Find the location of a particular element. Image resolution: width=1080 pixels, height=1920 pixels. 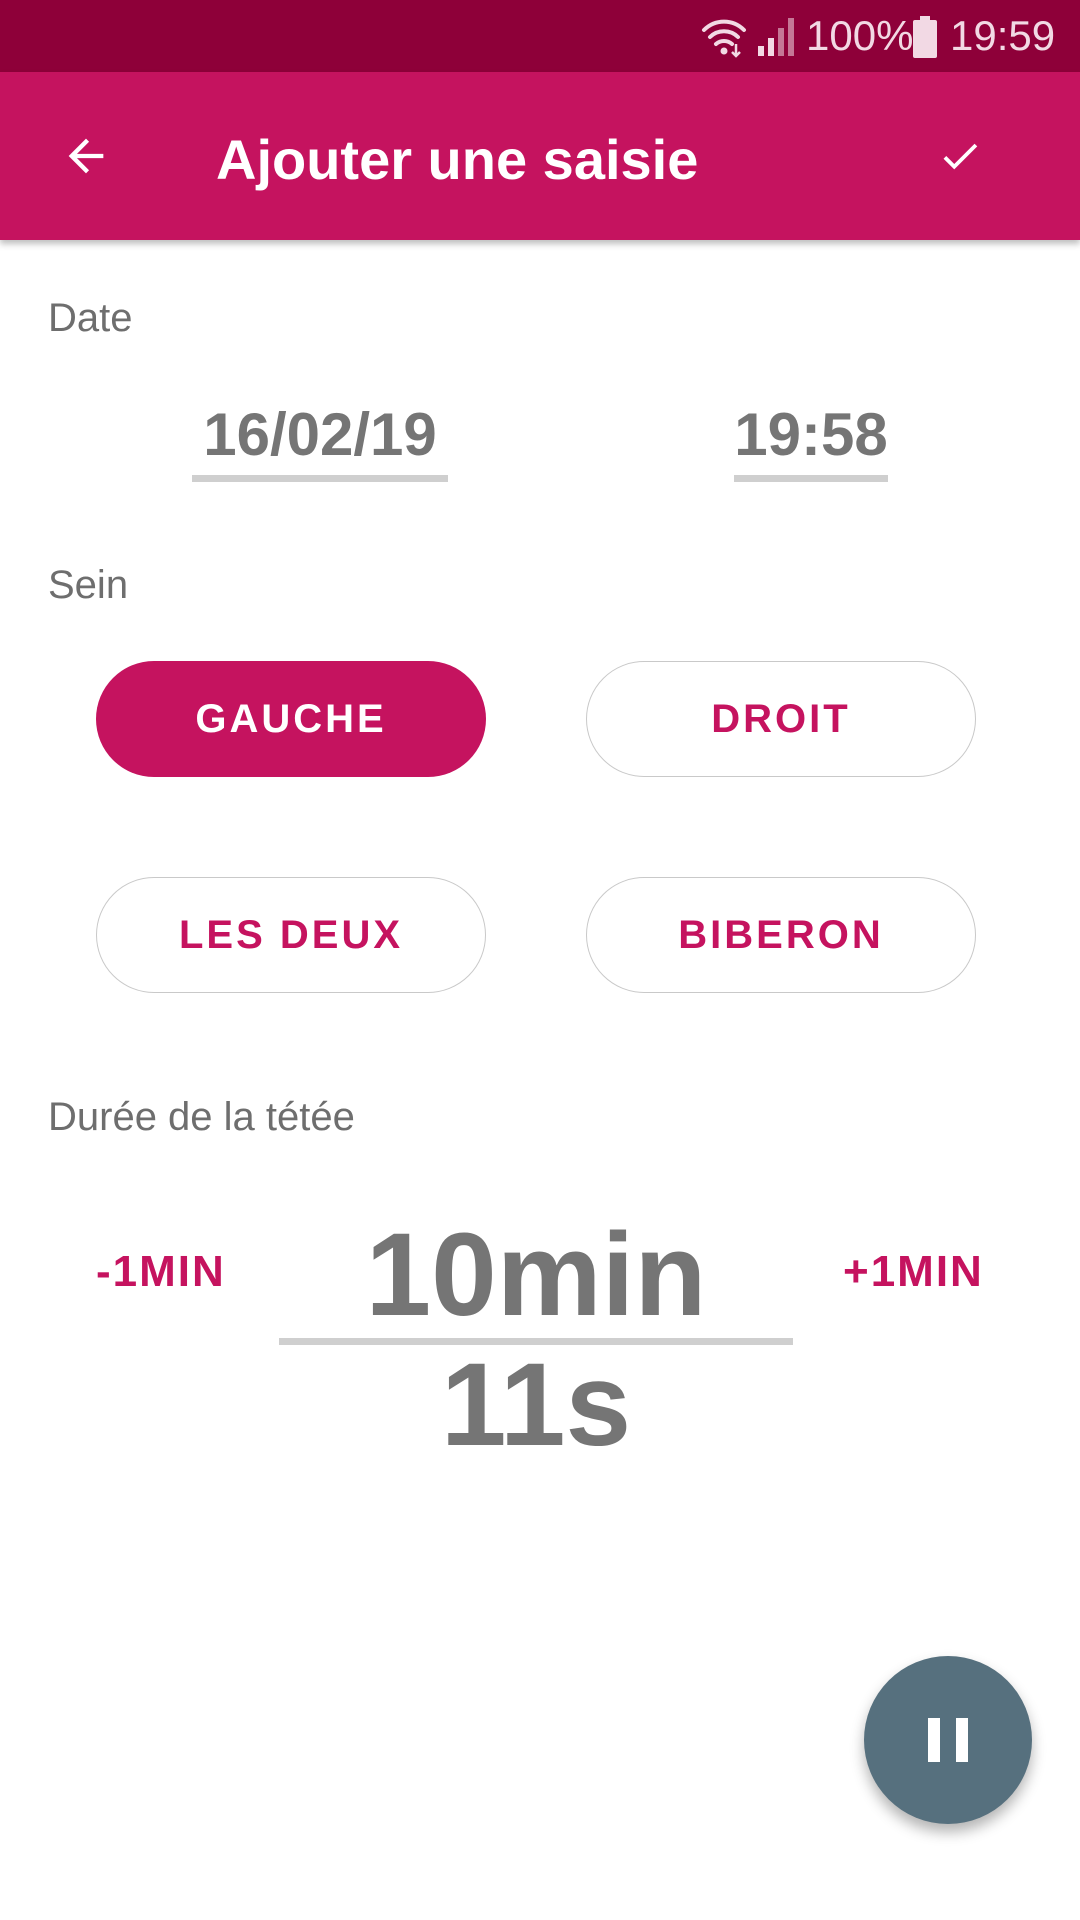

app-bar: Ajouter une saisie is located at coordinates (540, 156).